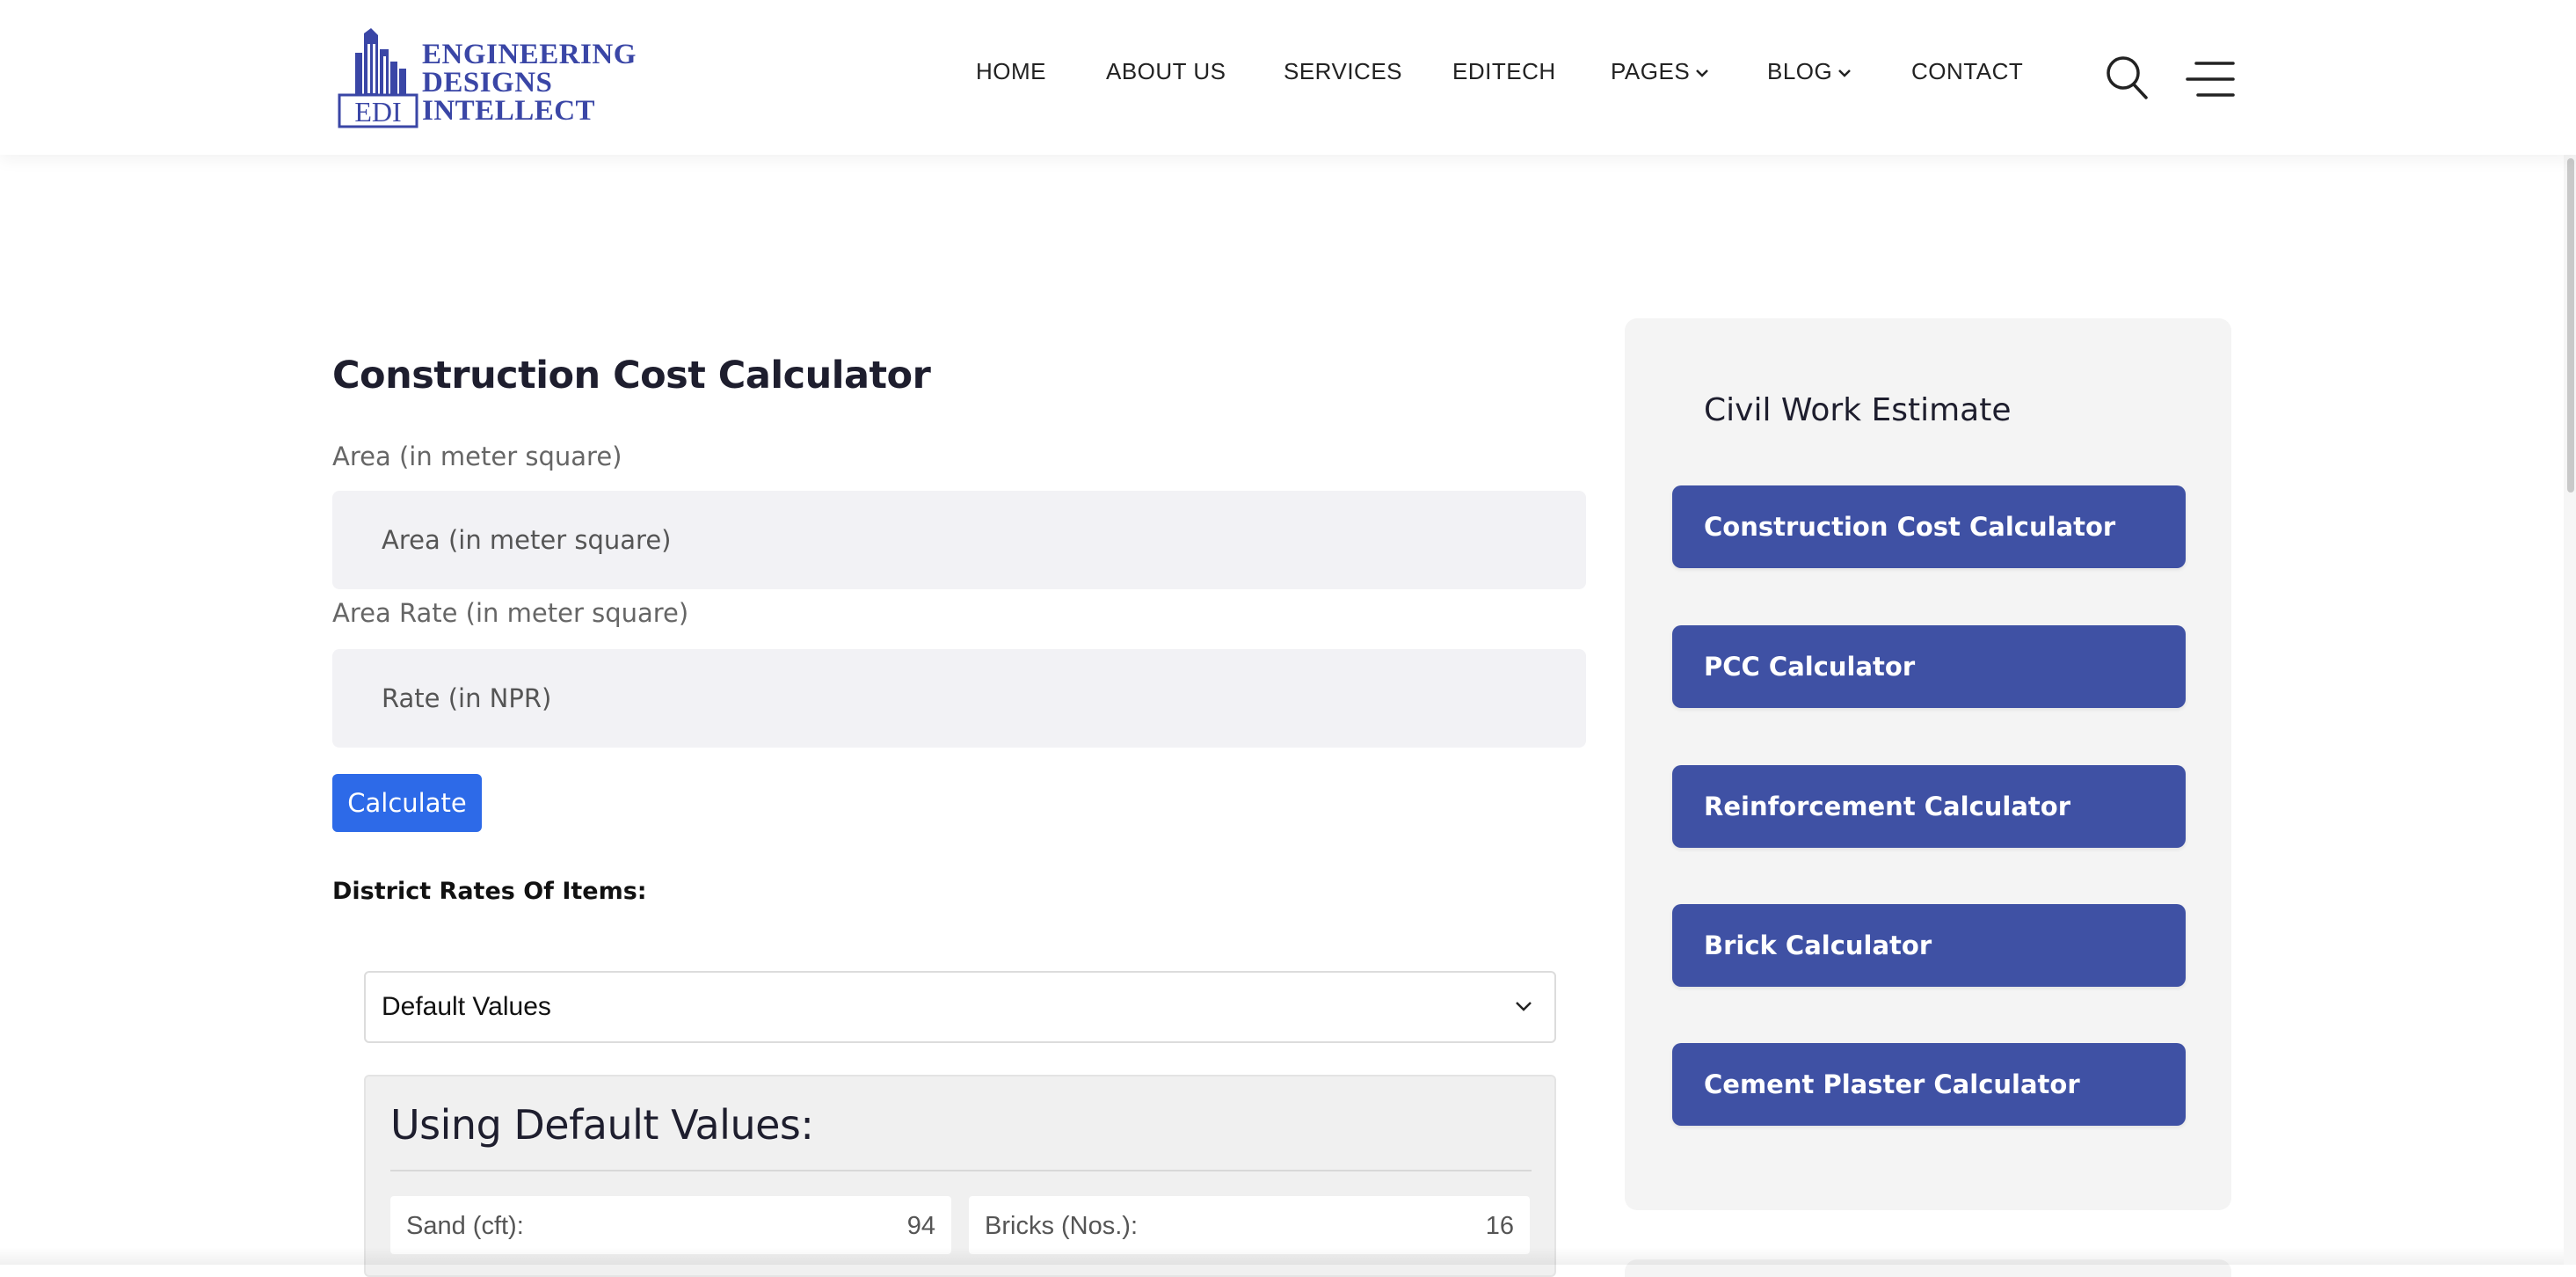 This screenshot has width=2576, height=1277. I want to click on district-rates-label: District Rates Of Items:, so click(489, 891).